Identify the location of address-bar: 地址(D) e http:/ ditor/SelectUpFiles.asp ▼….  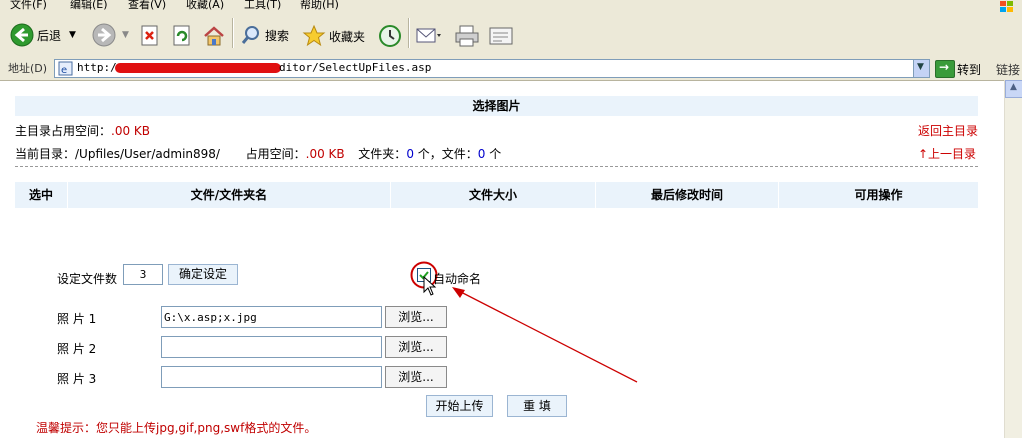
(511, 69).